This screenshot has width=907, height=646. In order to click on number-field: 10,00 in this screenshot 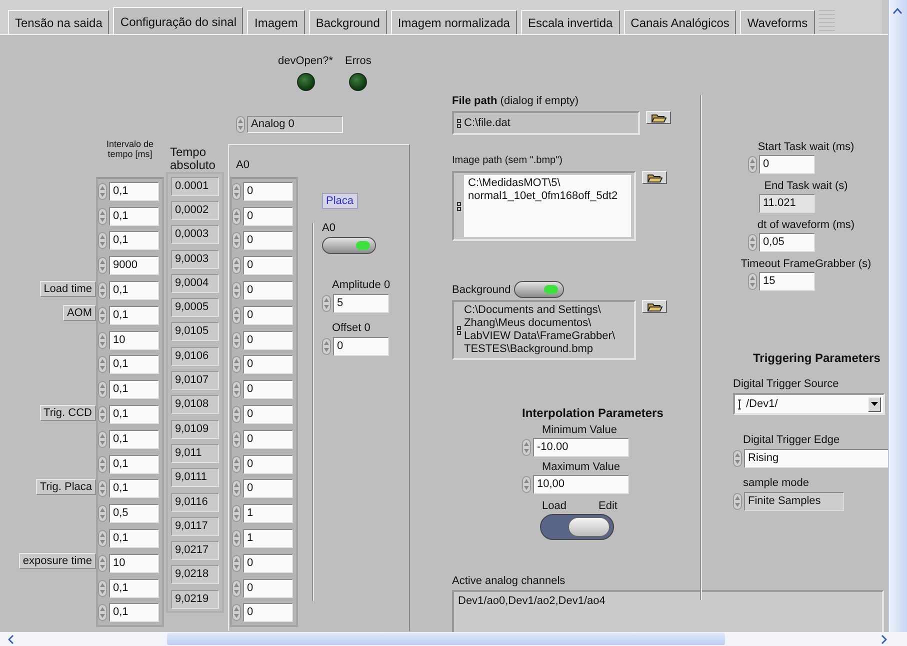, I will do `click(581, 484)`.